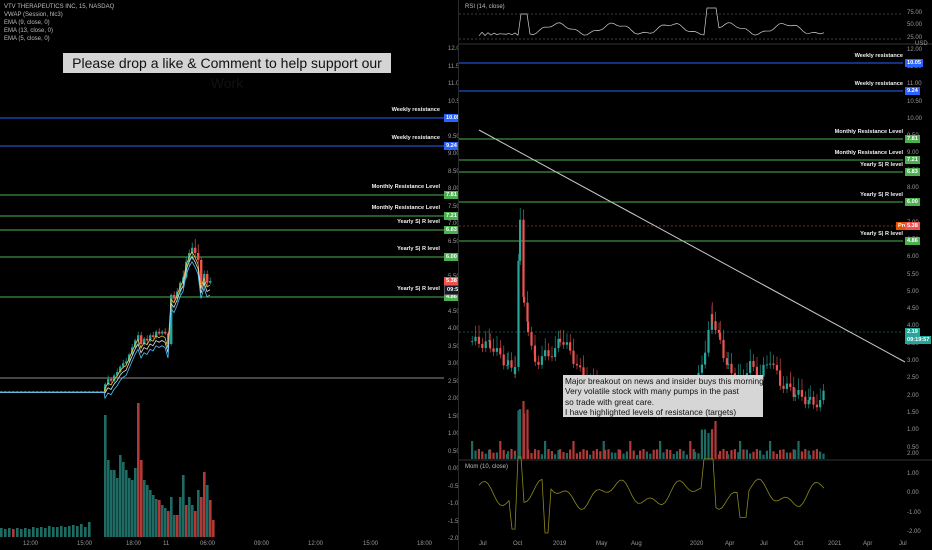 The height and width of the screenshot is (550, 932). What do you see at coordinates (913, 361) in the screenshot?
I see `price-axis-tick: 3.00` at bounding box center [913, 361].